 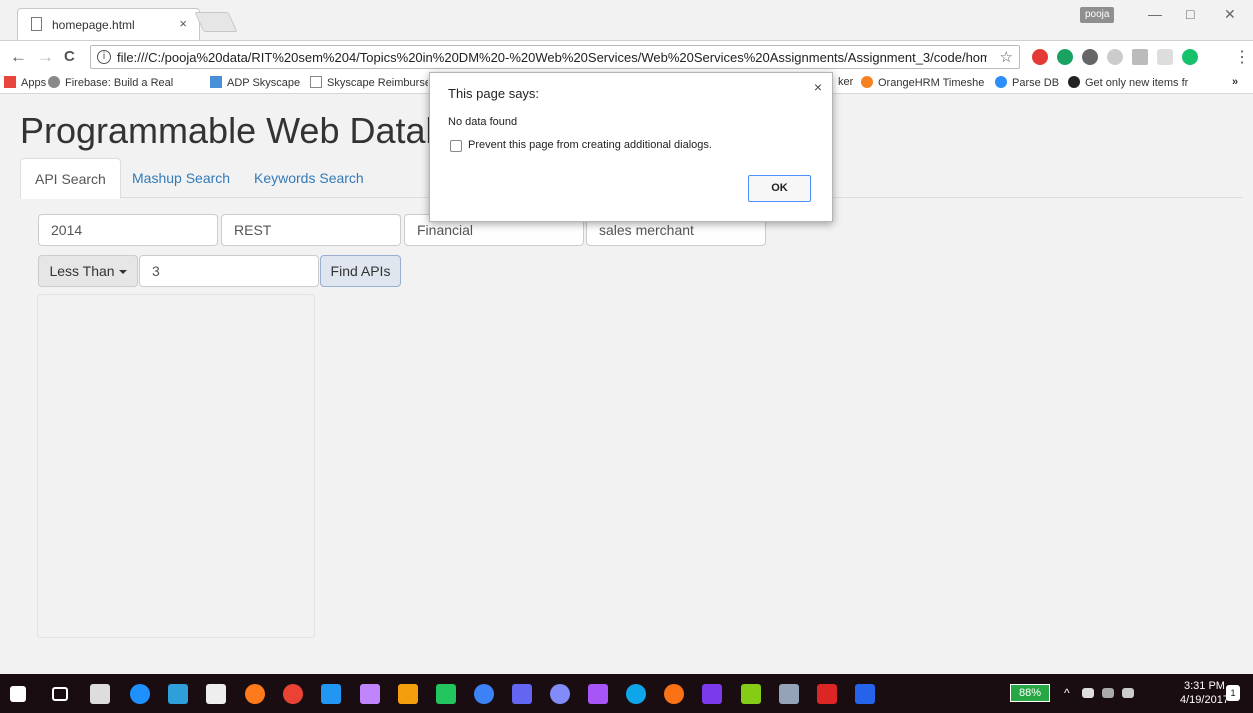 What do you see at coordinates (779, 188) in the screenshot?
I see `ok-button: OK` at bounding box center [779, 188].